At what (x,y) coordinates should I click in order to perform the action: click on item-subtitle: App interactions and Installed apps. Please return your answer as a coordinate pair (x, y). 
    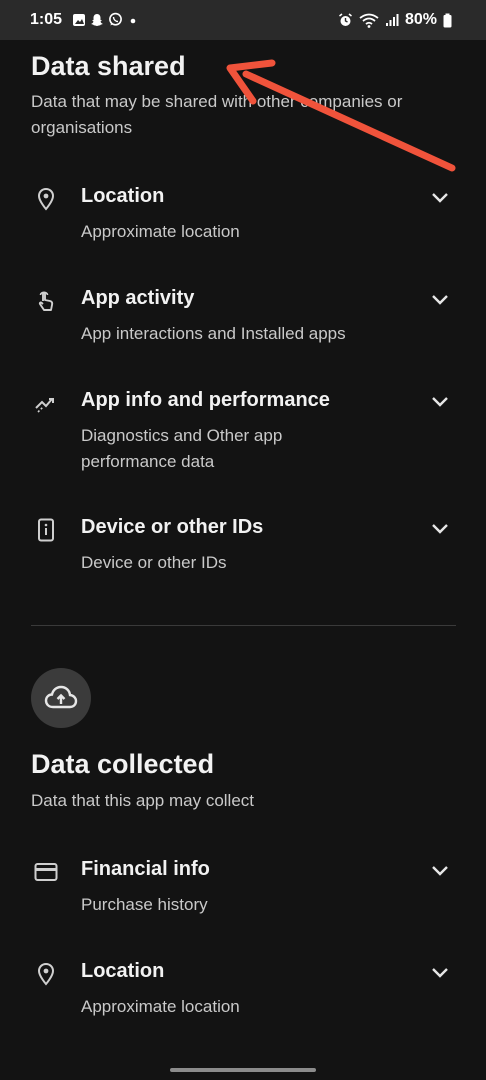
    Looking at the image, I should click on (213, 333).